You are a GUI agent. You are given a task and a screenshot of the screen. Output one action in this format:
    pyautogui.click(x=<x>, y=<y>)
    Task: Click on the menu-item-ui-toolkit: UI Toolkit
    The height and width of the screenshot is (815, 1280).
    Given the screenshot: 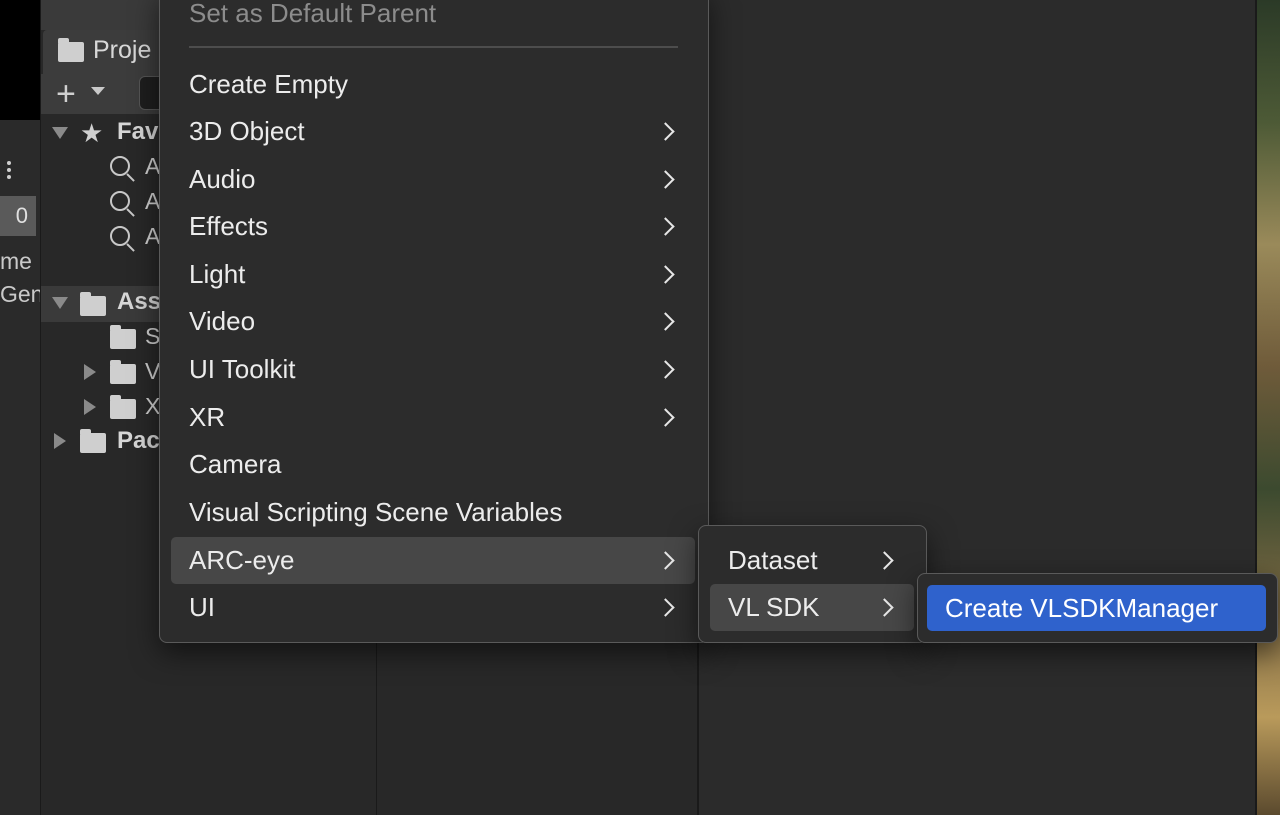 What is the action you would take?
    pyautogui.click(x=433, y=369)
    